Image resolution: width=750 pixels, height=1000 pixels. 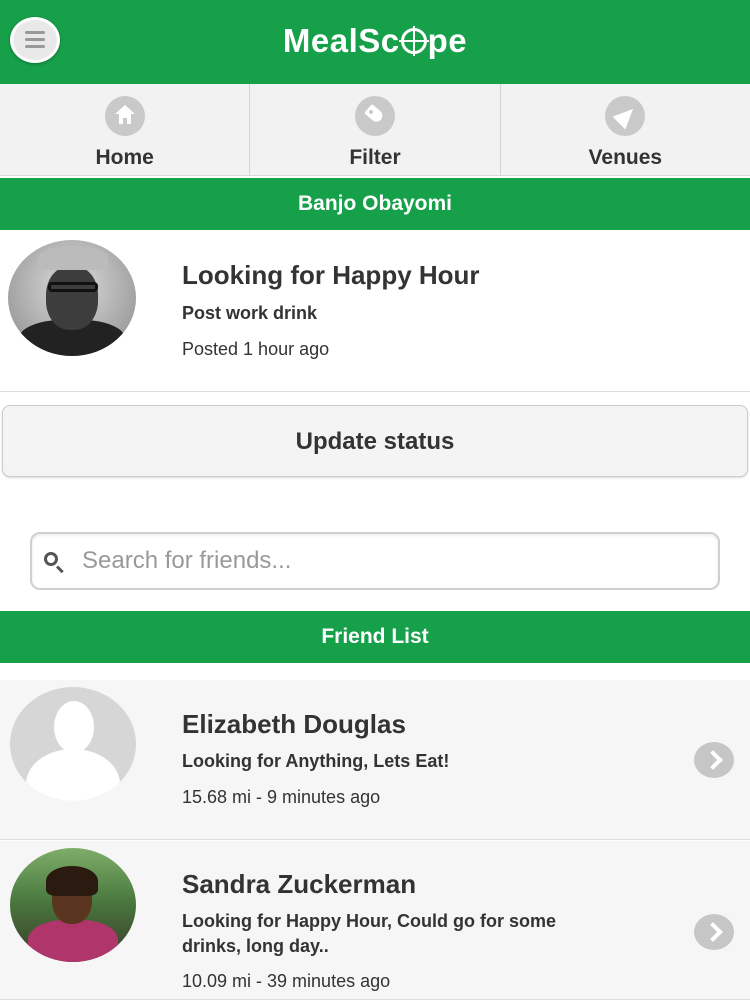 I want to click on search-input, so click(x=392, y=561).